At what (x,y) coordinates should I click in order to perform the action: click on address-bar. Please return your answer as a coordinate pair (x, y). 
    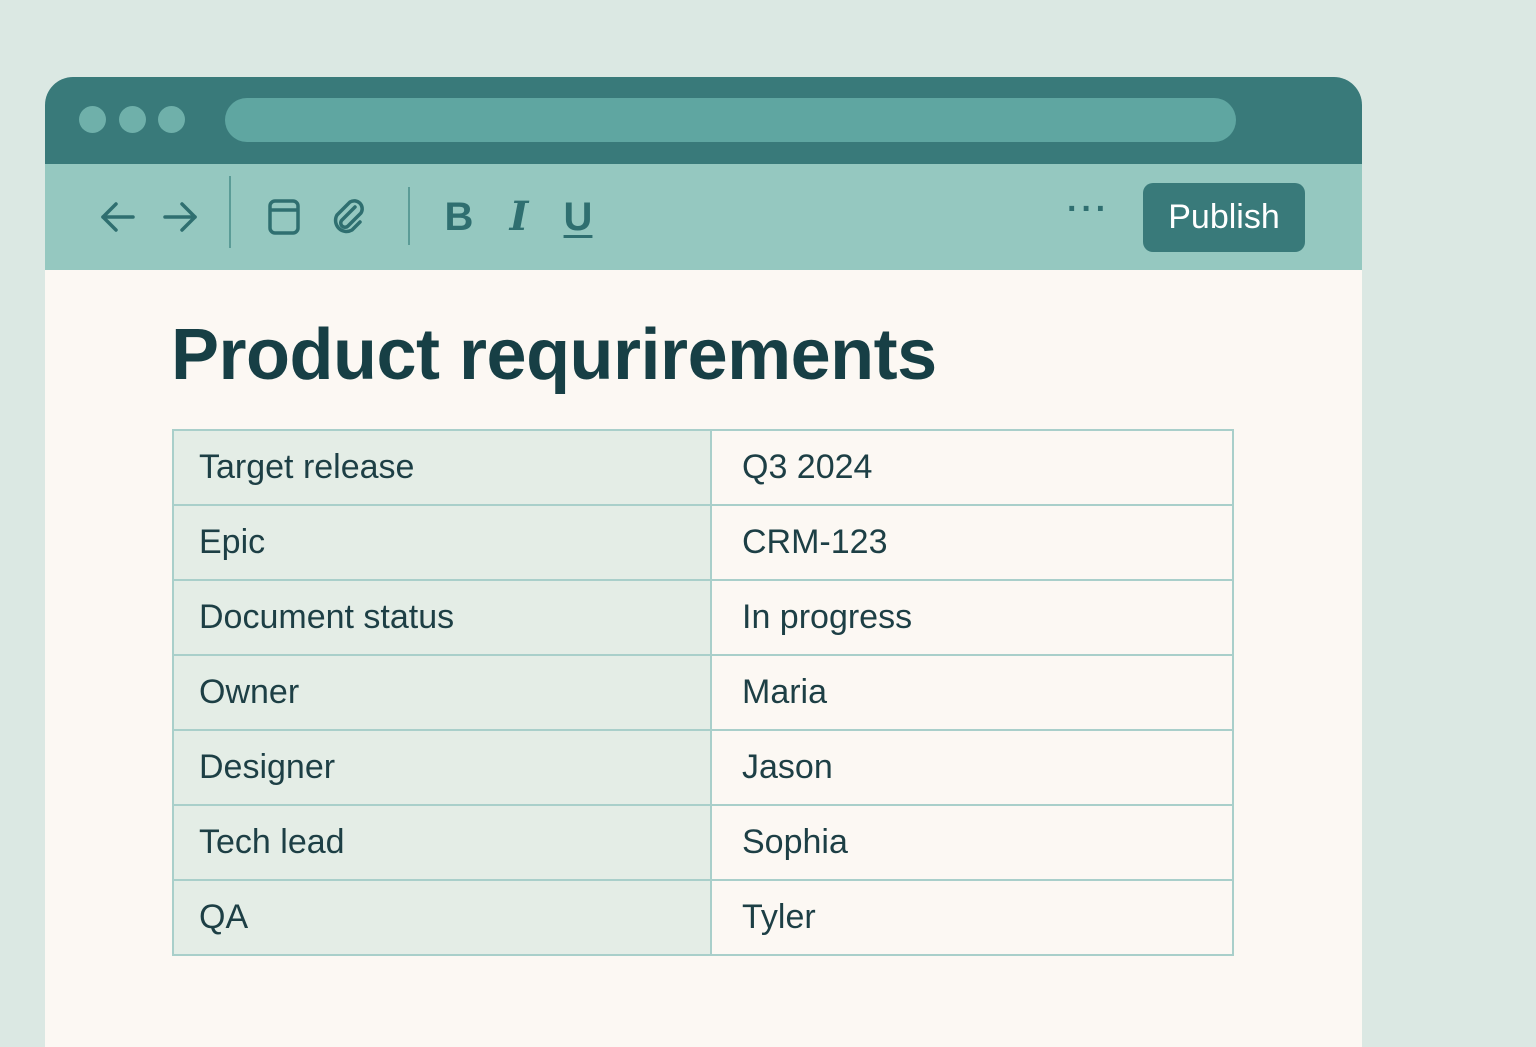
    Looking at the image, I should click on (730, 120).